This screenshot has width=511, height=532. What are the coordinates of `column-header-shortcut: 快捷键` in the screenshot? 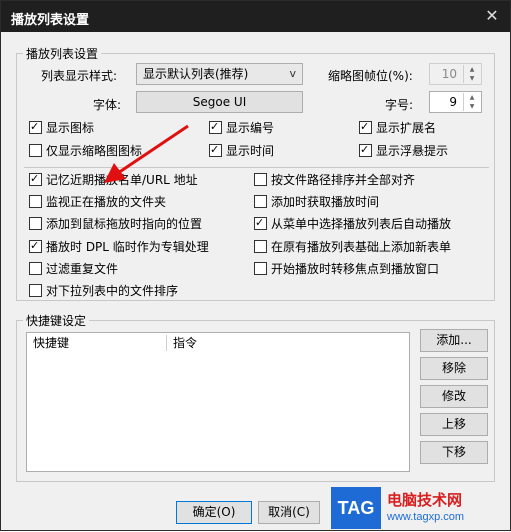 It's located at (98, 343).